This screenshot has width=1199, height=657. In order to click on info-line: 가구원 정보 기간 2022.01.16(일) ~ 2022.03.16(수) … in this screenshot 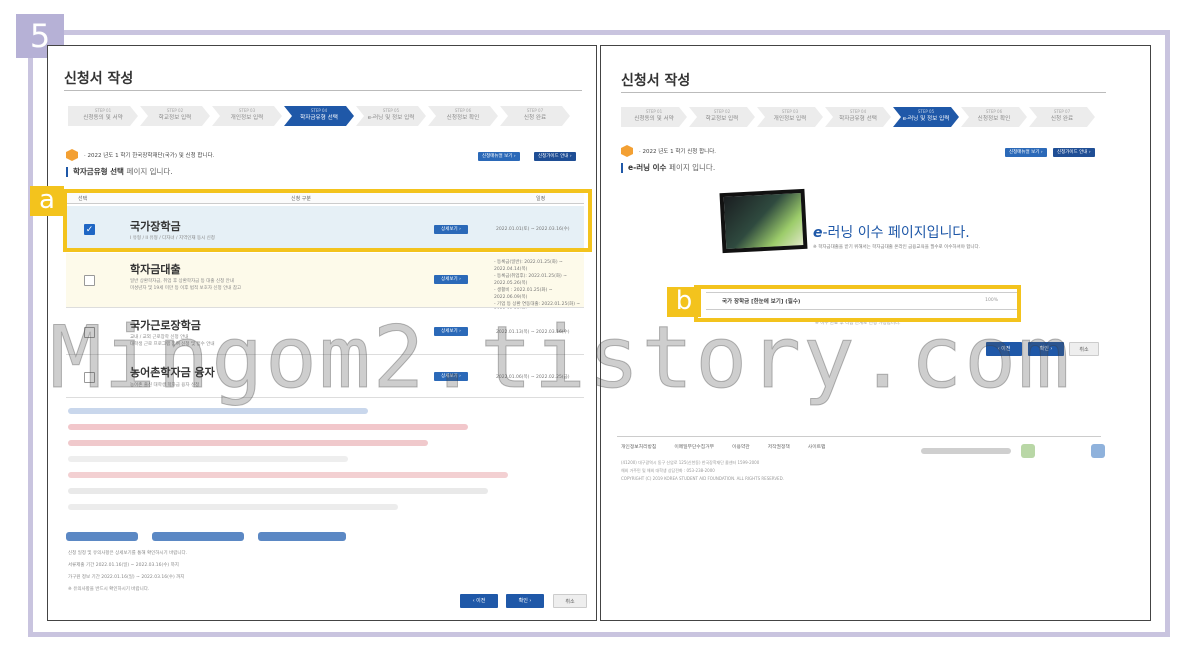, I will do `click(126, 577)`.